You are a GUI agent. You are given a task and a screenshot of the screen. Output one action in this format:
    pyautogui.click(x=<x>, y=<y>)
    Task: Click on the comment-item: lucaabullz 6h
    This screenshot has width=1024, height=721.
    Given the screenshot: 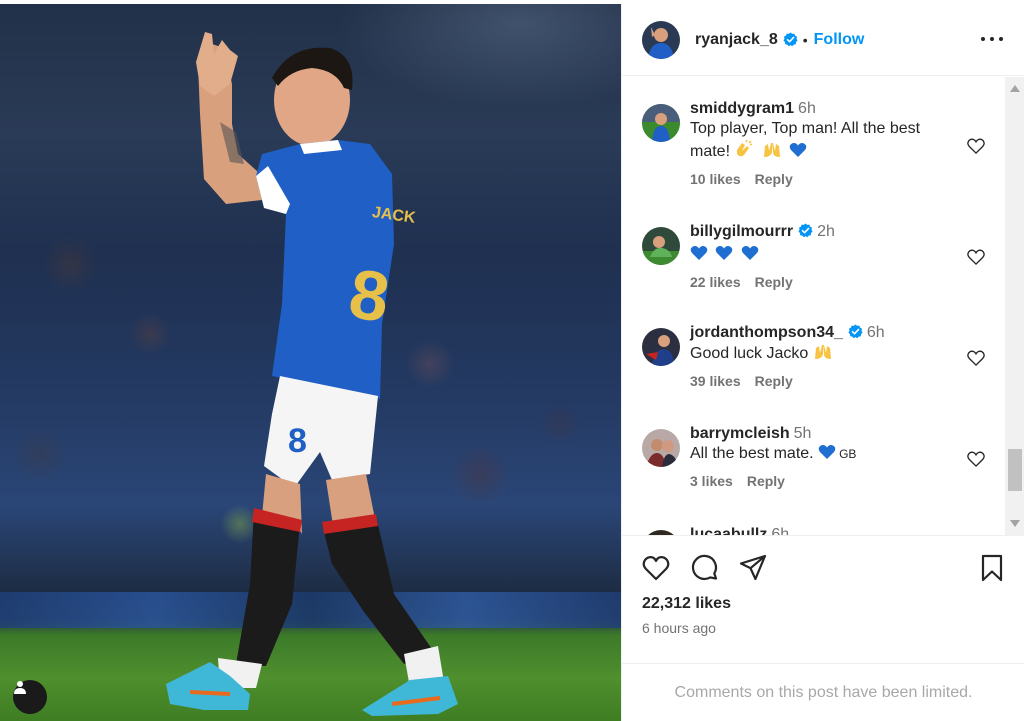 What is the action you would take?
    pyautogui.click(x=822, y=530)
    